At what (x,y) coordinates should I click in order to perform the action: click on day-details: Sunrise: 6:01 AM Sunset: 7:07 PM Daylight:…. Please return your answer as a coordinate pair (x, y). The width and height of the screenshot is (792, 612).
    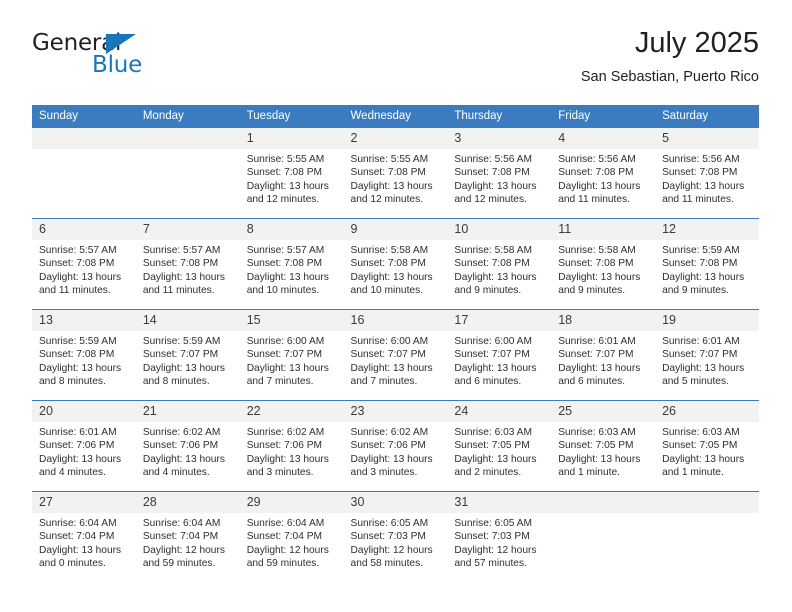
    Looking at the image, I should click on (603, 360).